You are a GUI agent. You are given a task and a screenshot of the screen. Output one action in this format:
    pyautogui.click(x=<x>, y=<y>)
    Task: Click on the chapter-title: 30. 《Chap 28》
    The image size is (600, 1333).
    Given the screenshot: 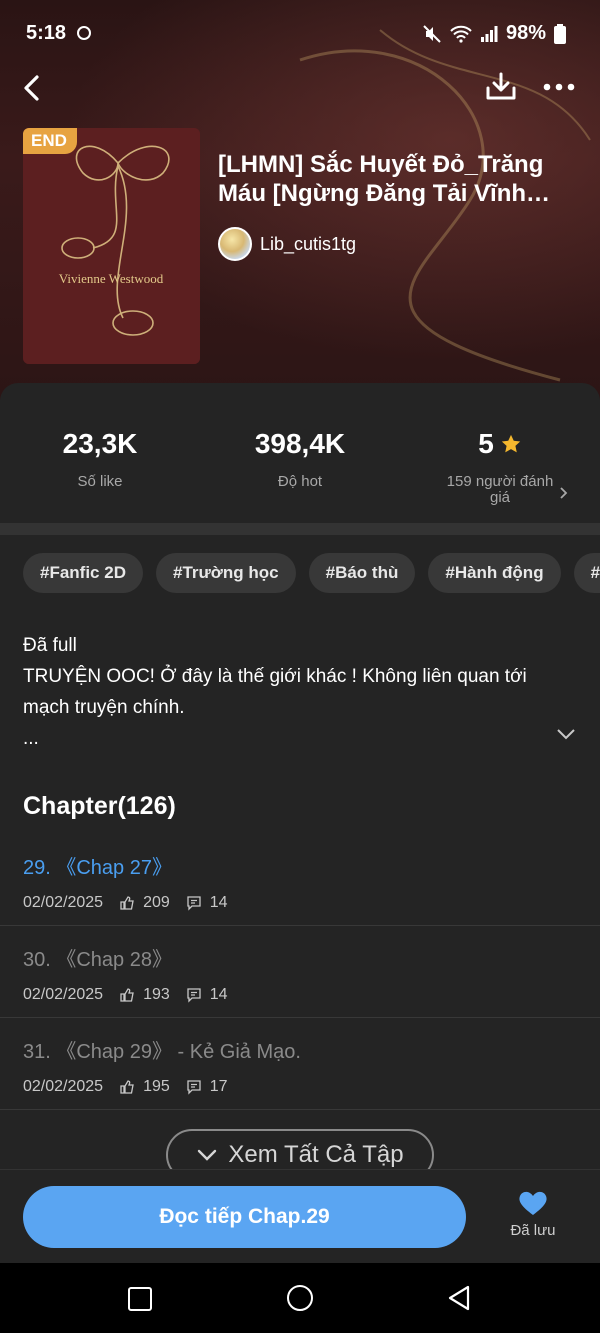 What is the action you would take?
    pyautogui.click(x=97, y=960)
    